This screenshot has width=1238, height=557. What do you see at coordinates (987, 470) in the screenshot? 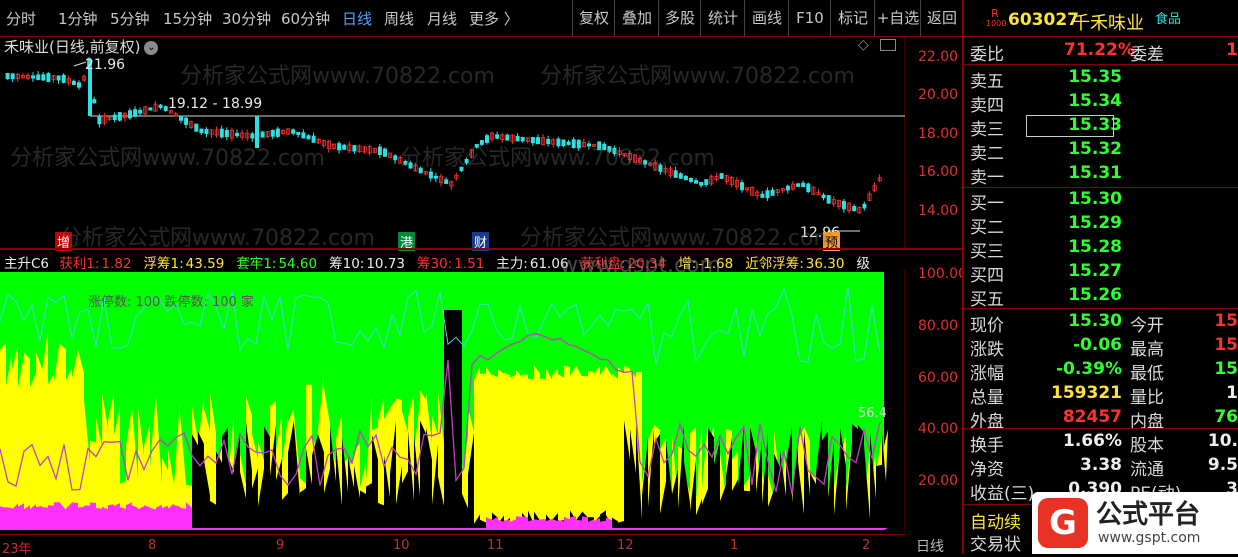
I see `stat-label: 净资` at bounding box center [987, 470].